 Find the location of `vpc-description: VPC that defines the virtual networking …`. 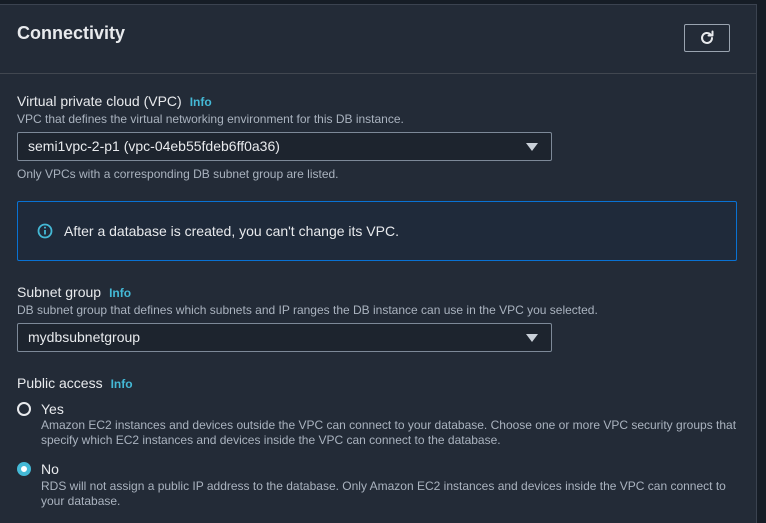

vpc-description: VPC that defines the virtual networking … is located at coordinates (210, 119).